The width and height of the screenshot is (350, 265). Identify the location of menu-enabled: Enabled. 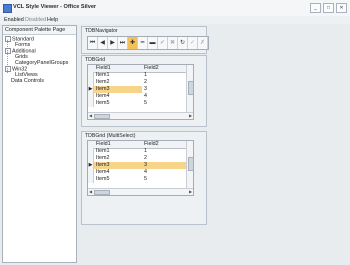
(14, 20).